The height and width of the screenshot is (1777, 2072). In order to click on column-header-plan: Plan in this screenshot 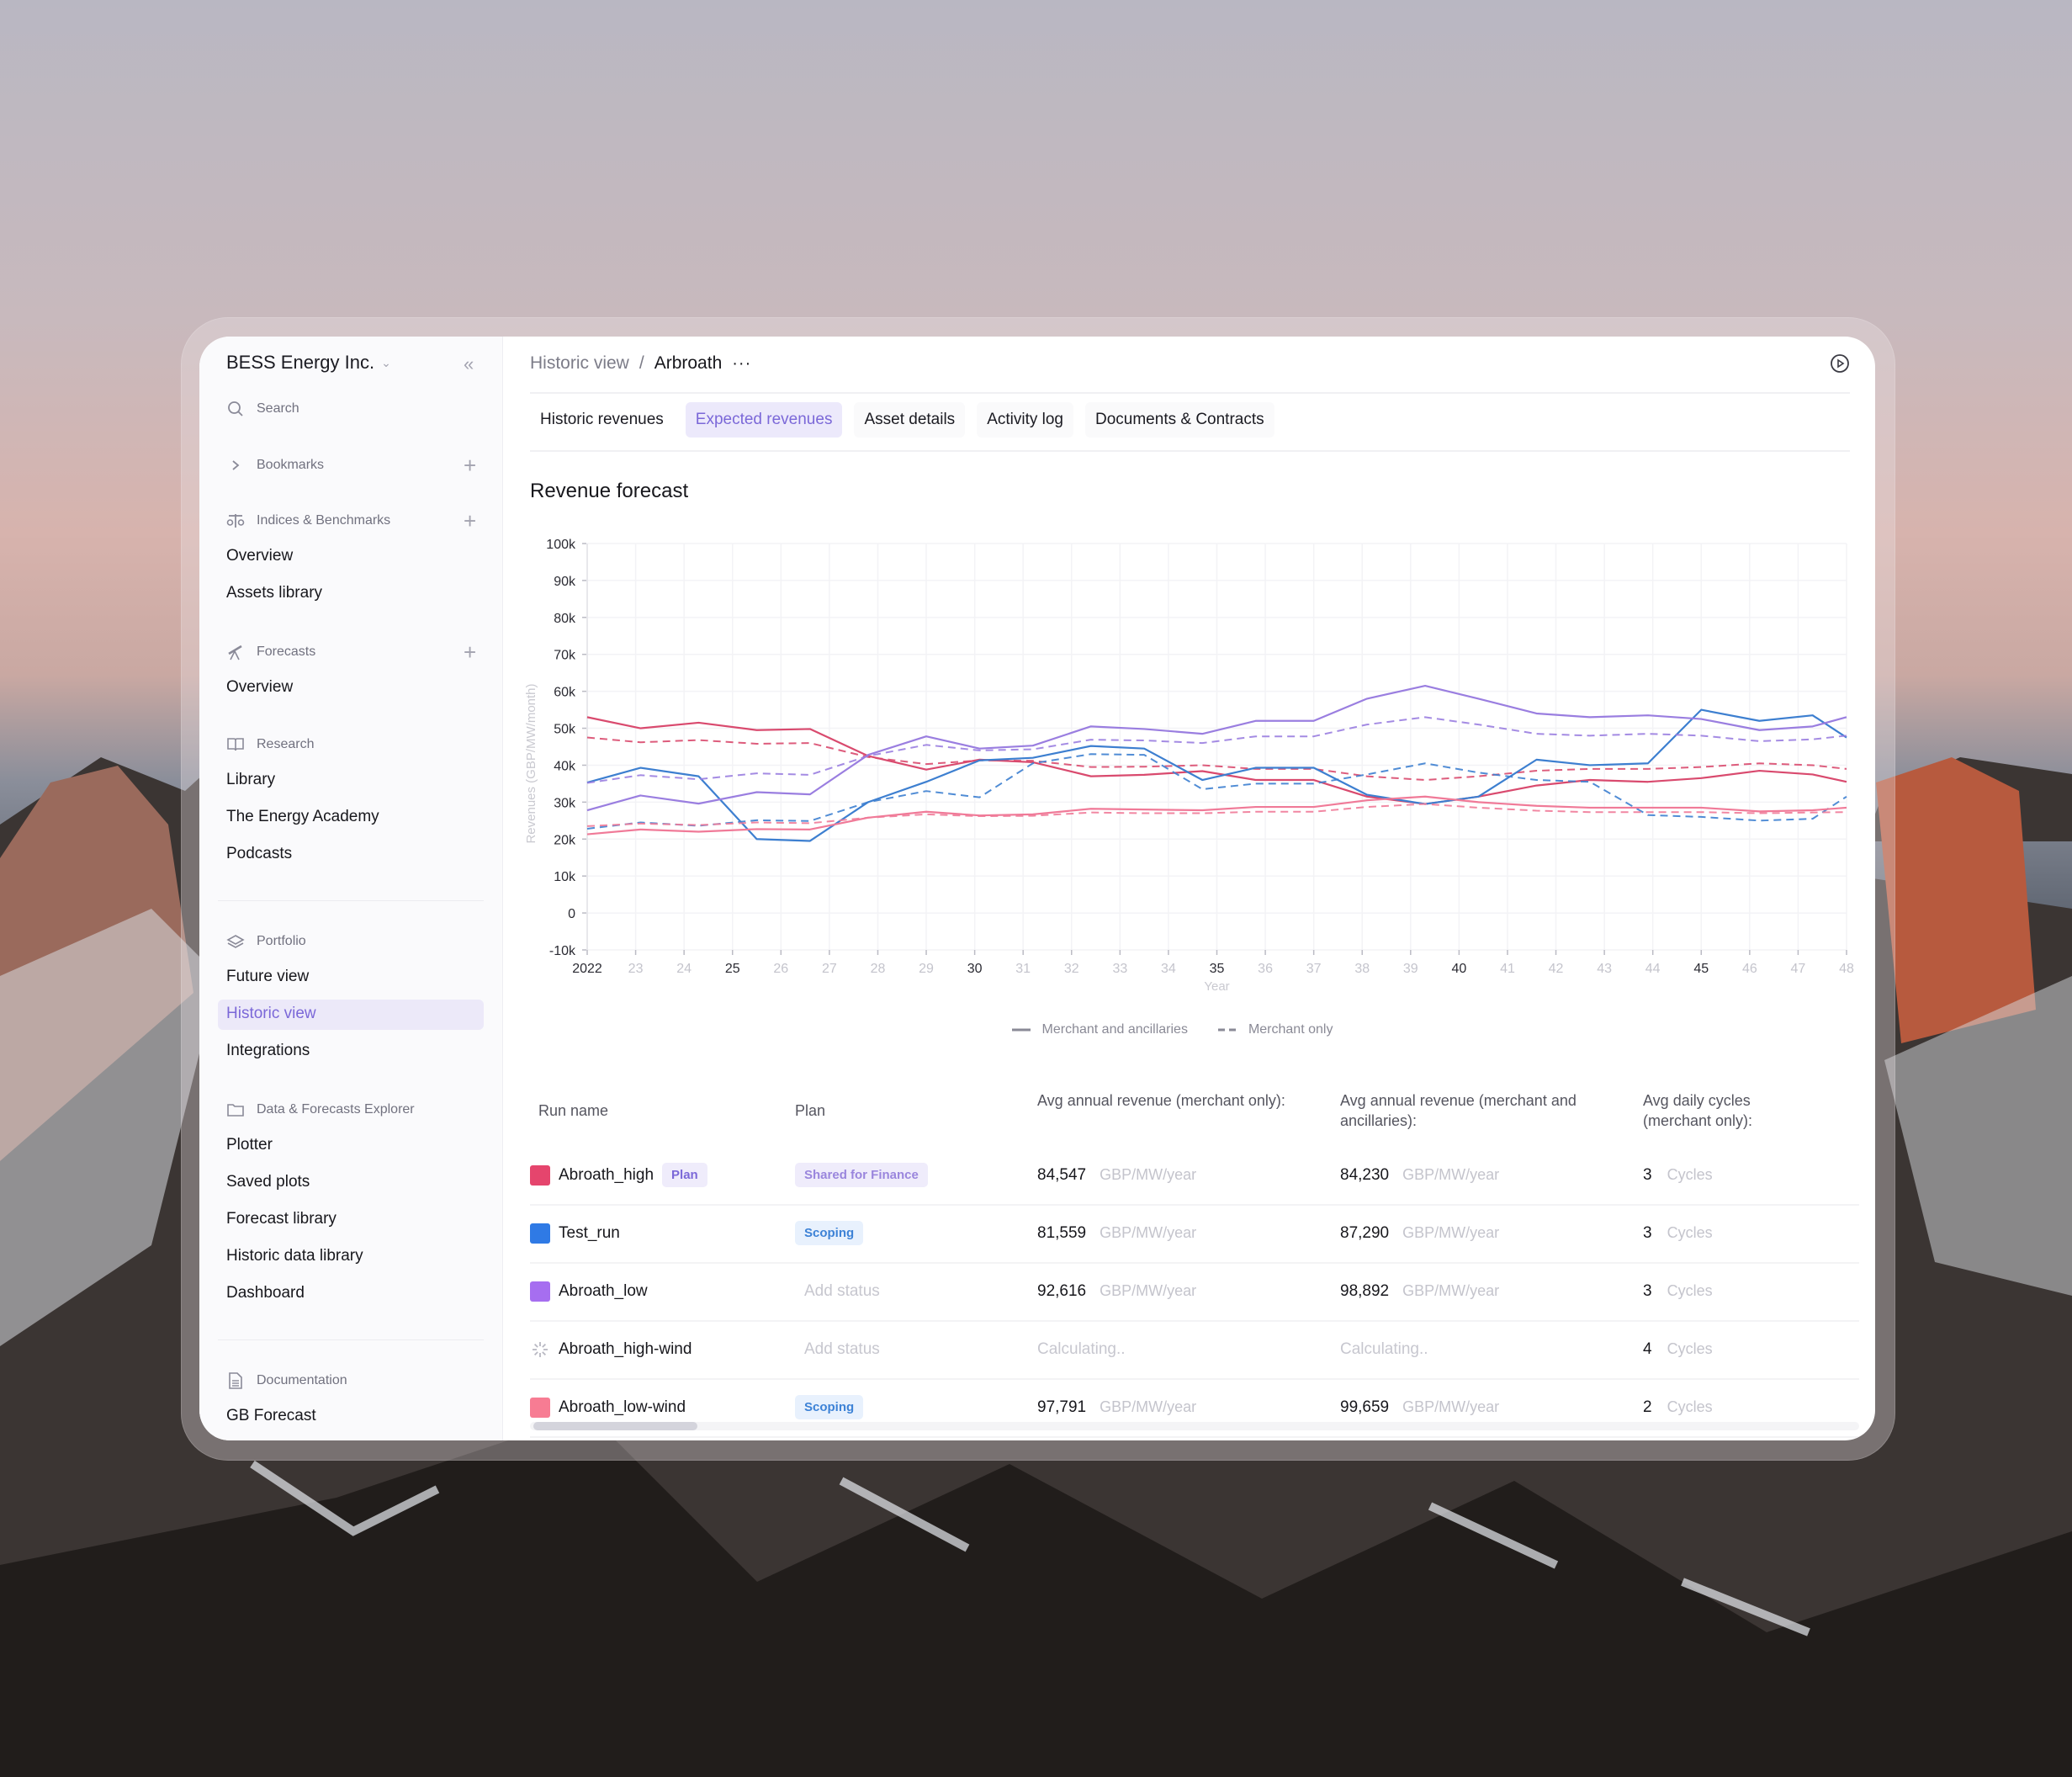, I will do `click(810, 1111)`.